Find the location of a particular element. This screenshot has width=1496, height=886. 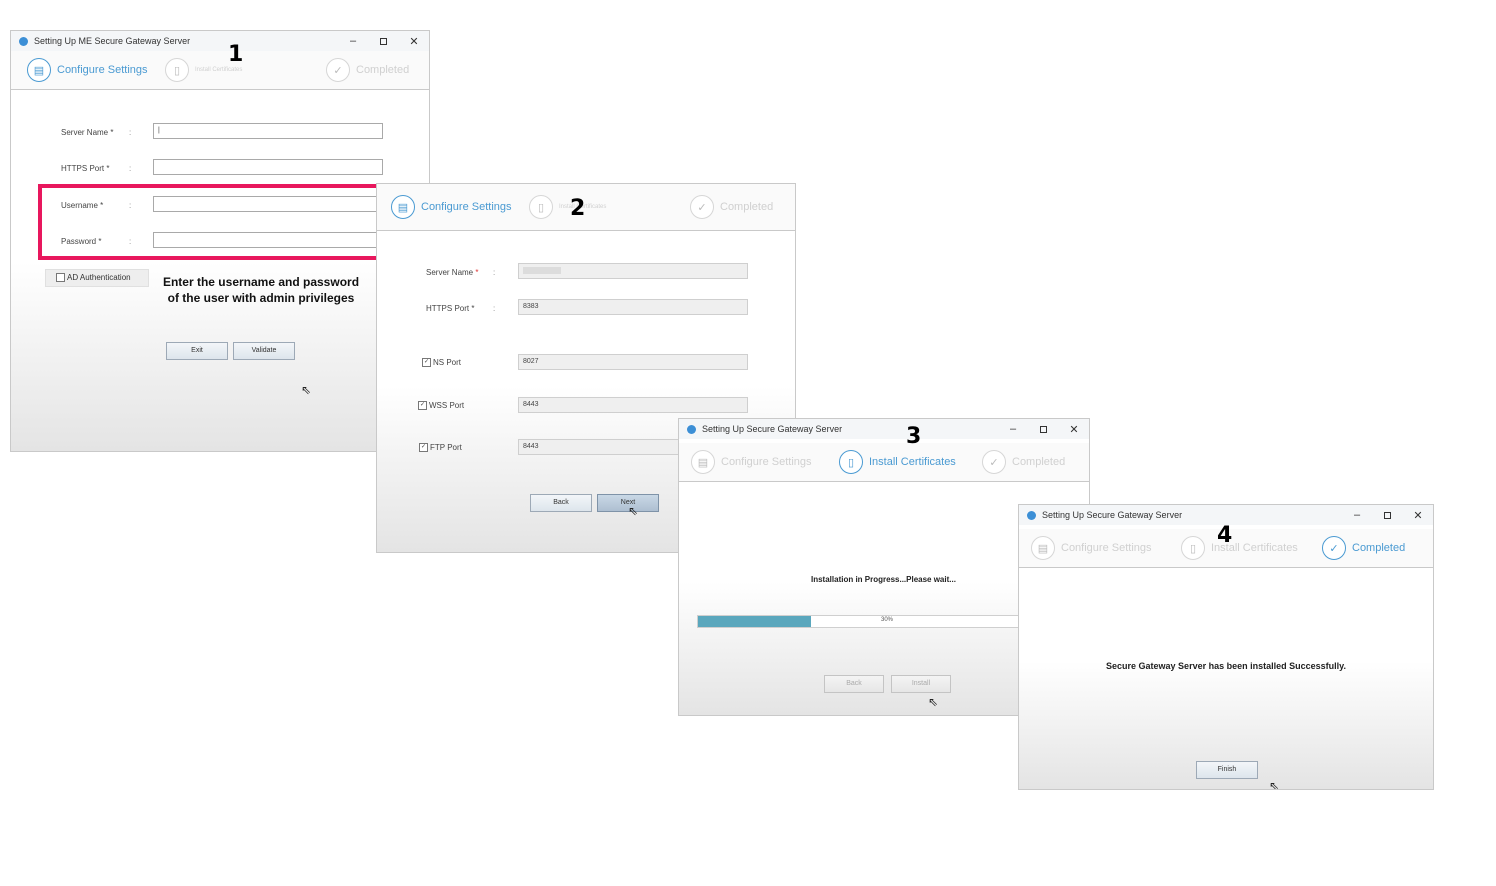

step-number-3: 3 is located at coordinates (914, 436).